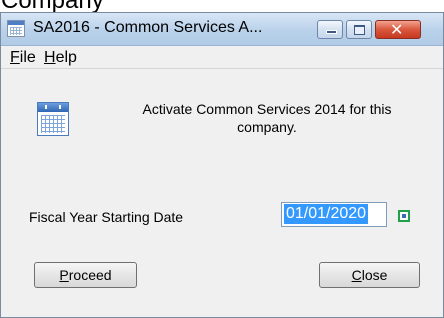 Image resolution: width=444 pixels, height=318 pixels. Describe the element at coordinates (52, 6) in the screenshot. I see `caption-text: Company` at that location.